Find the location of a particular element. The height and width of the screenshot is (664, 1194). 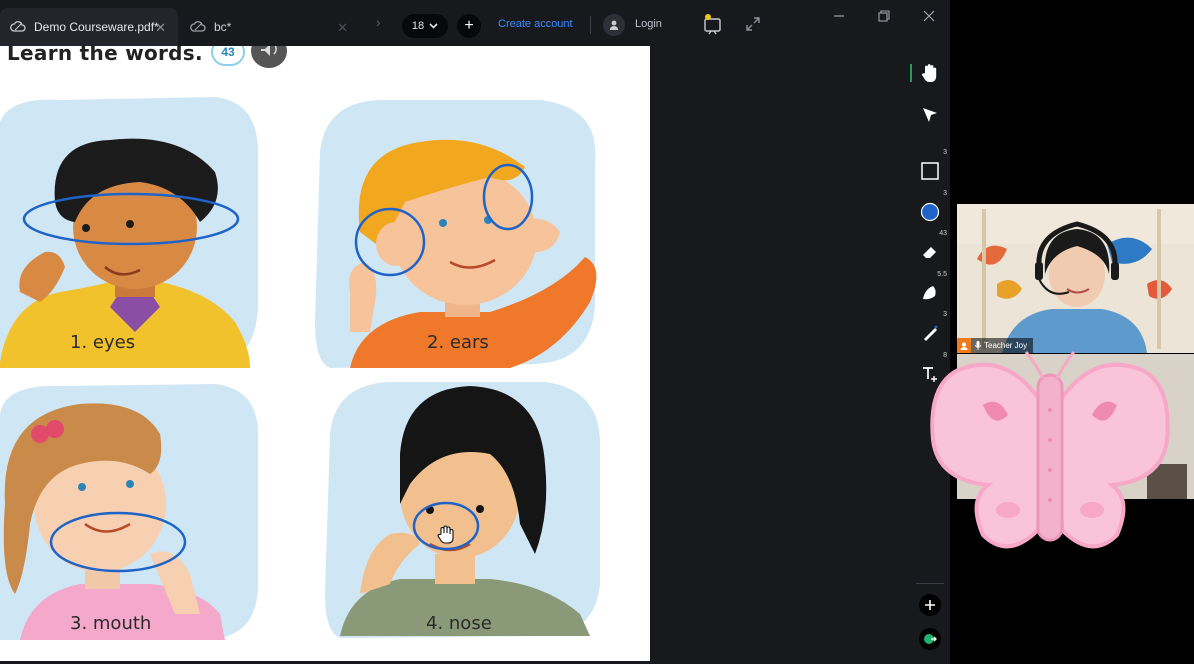

restore-icon is located at coordinates (884, 19).